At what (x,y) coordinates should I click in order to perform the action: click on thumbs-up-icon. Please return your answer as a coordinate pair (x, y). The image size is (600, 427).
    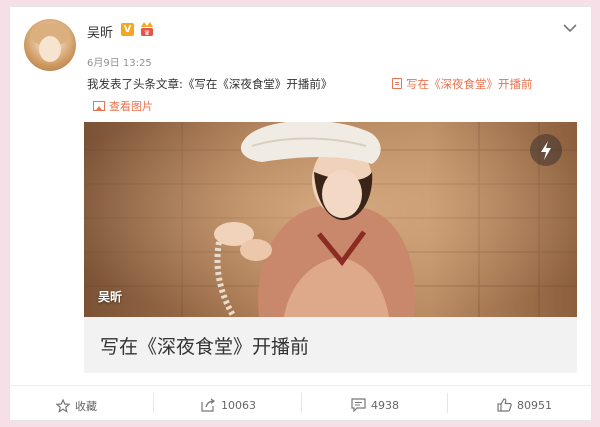
    Looking at the image, I should click on (504, 405).